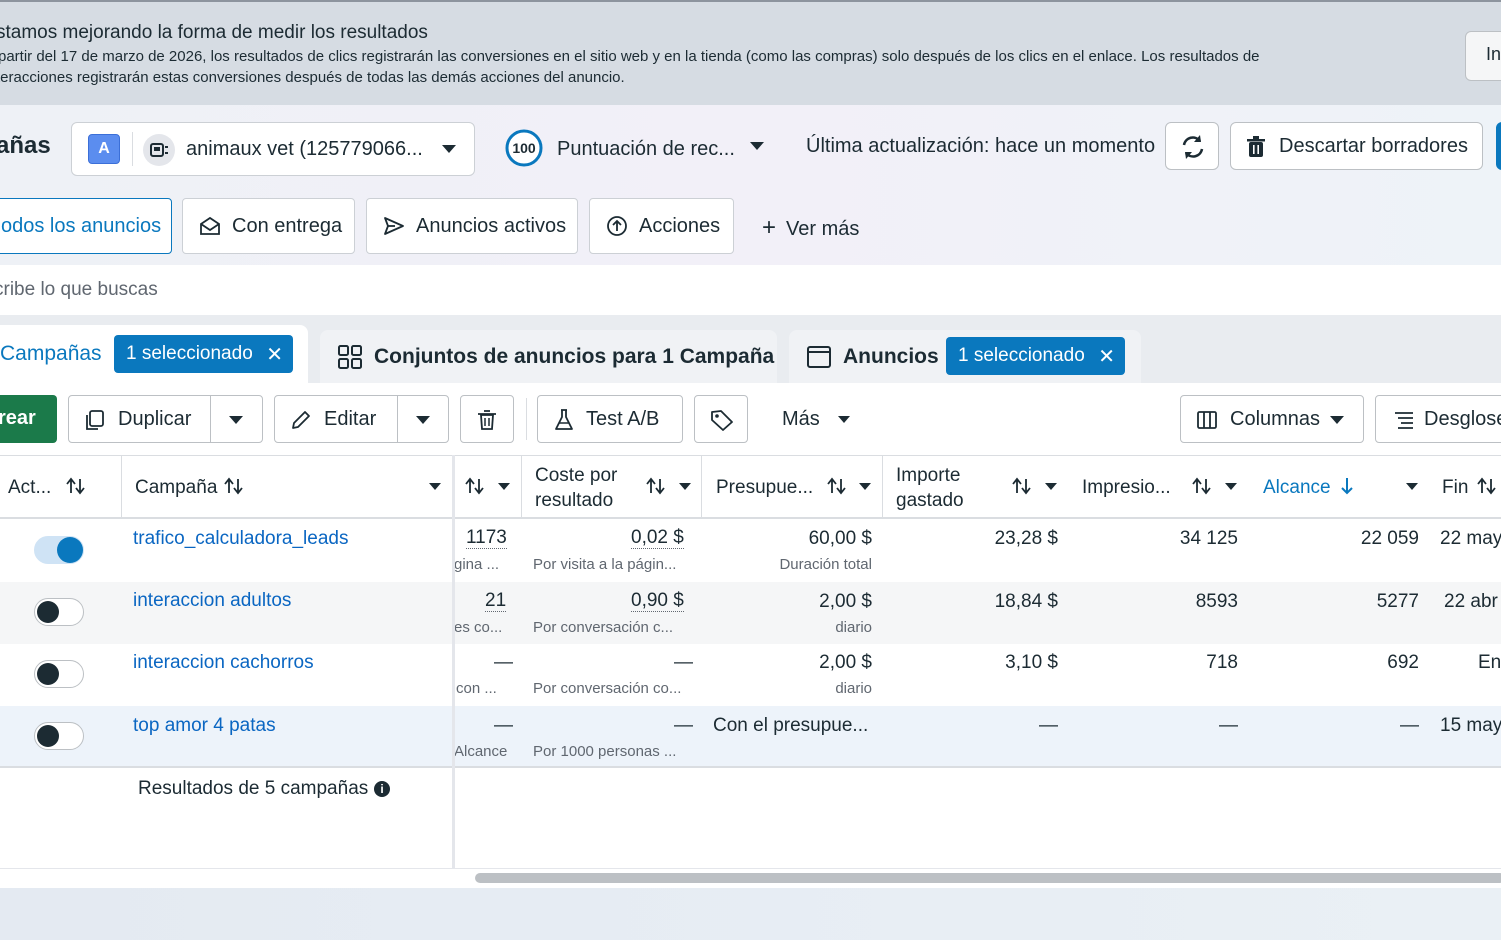 The image size is (1501, 940). Describe the element at coordinates (524, 148) in the screenshot. I see `score-ring-icon: 100` at that location.